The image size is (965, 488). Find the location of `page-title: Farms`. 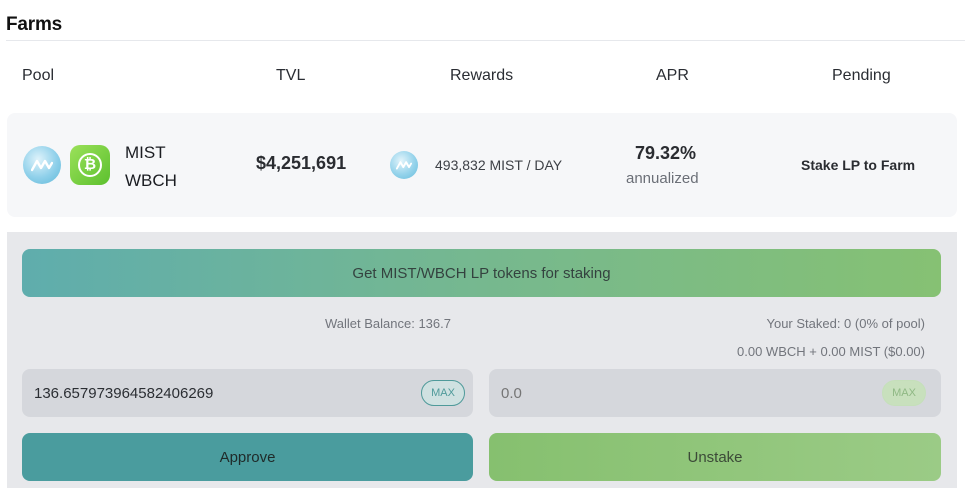

page-title: Farms is located at coordinates (34, 24).